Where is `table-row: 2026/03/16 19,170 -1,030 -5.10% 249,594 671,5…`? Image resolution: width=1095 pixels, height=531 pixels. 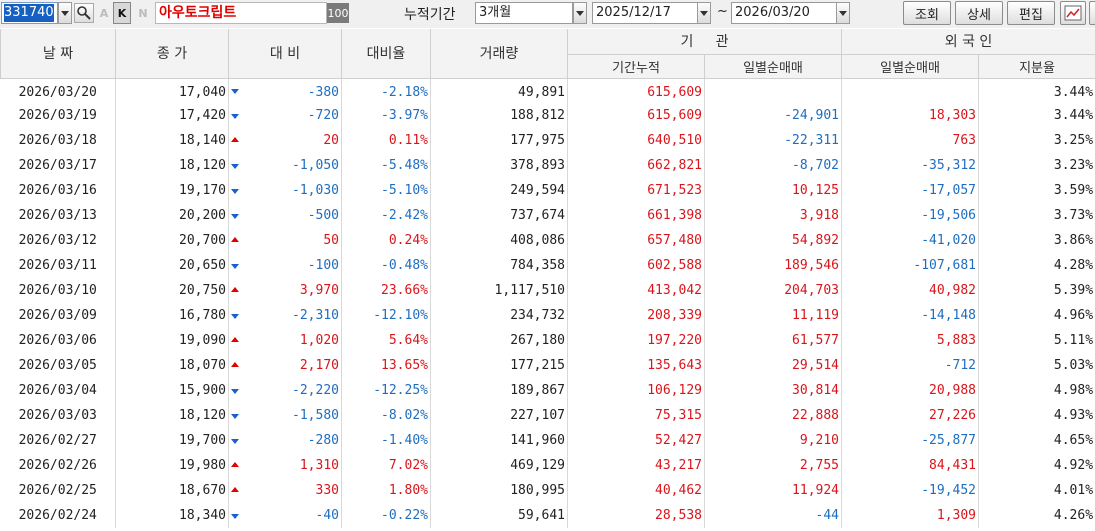 table-row: 2026/03/16 19,170 -1,030 -5.10% 249,594 671,5… is located at coordinates (547, 190).